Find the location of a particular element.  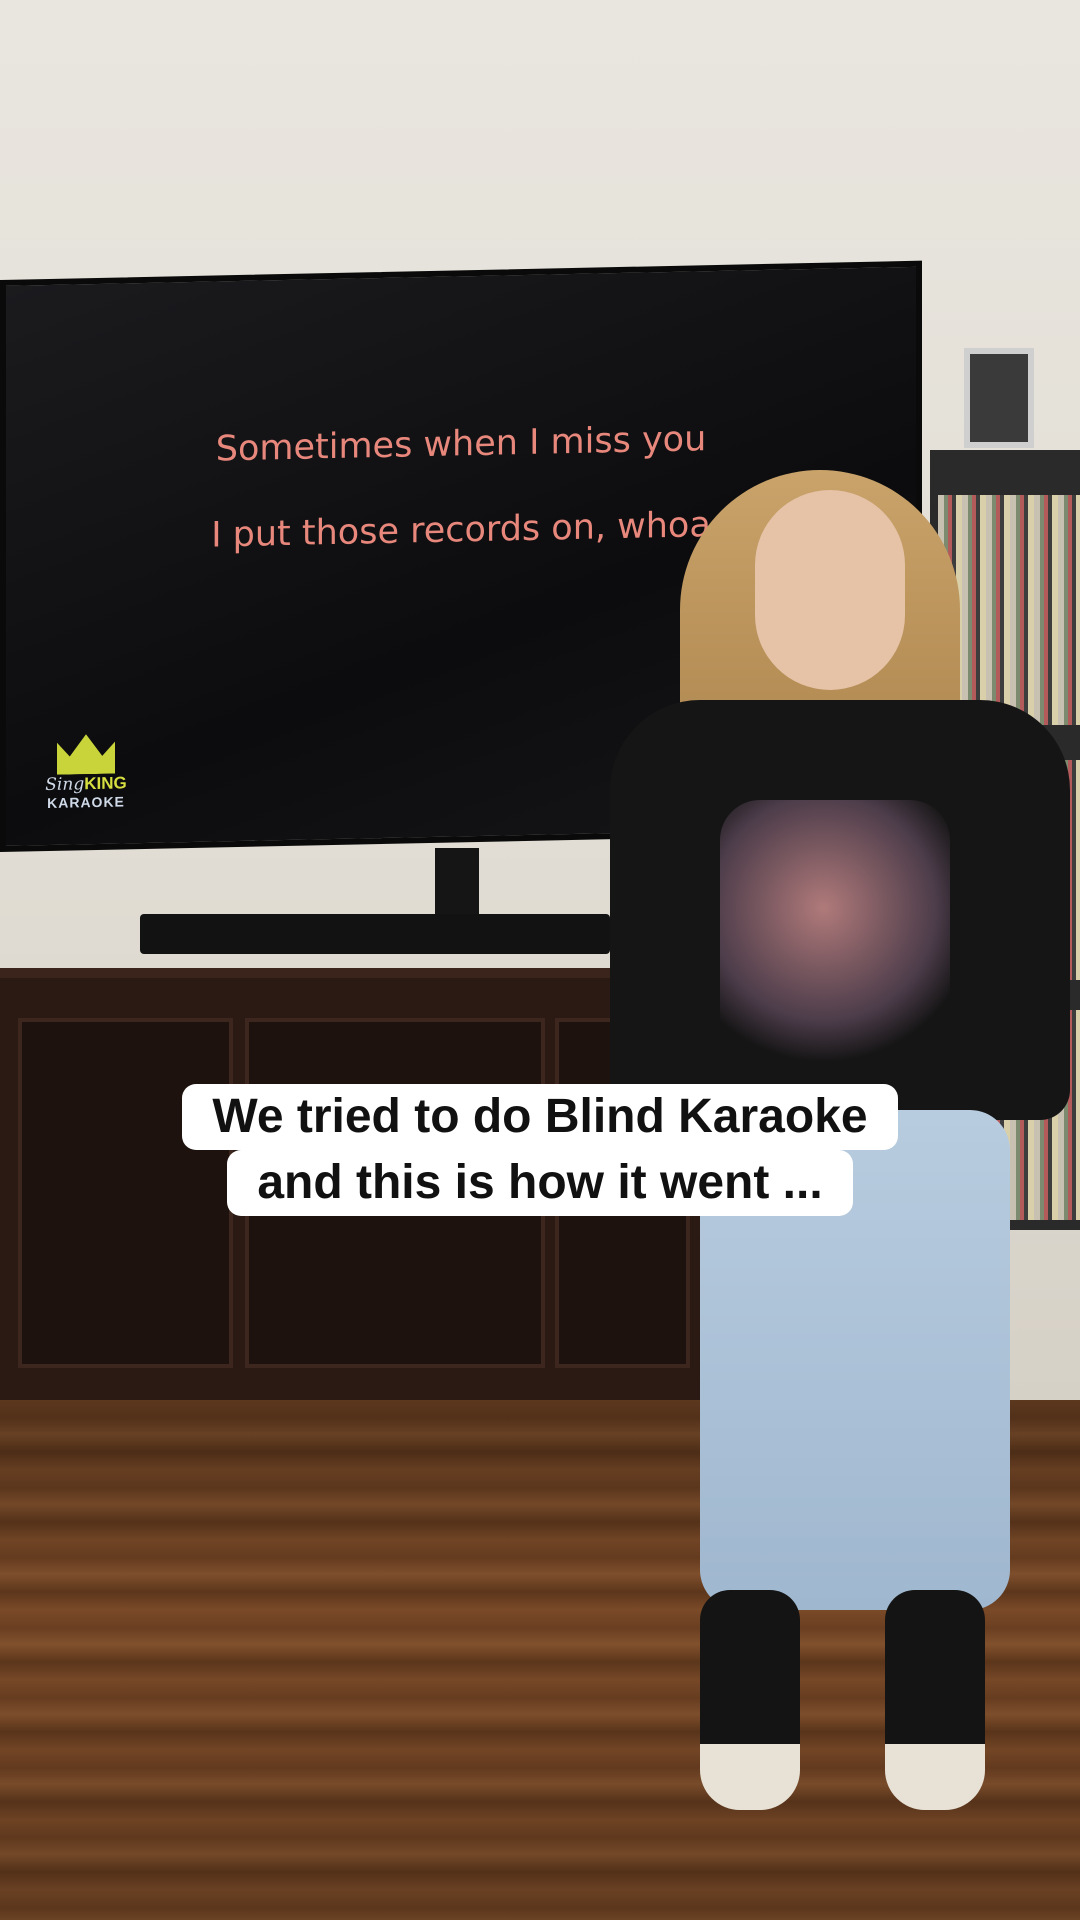

photo-frame is located at coordinates (999, 398).